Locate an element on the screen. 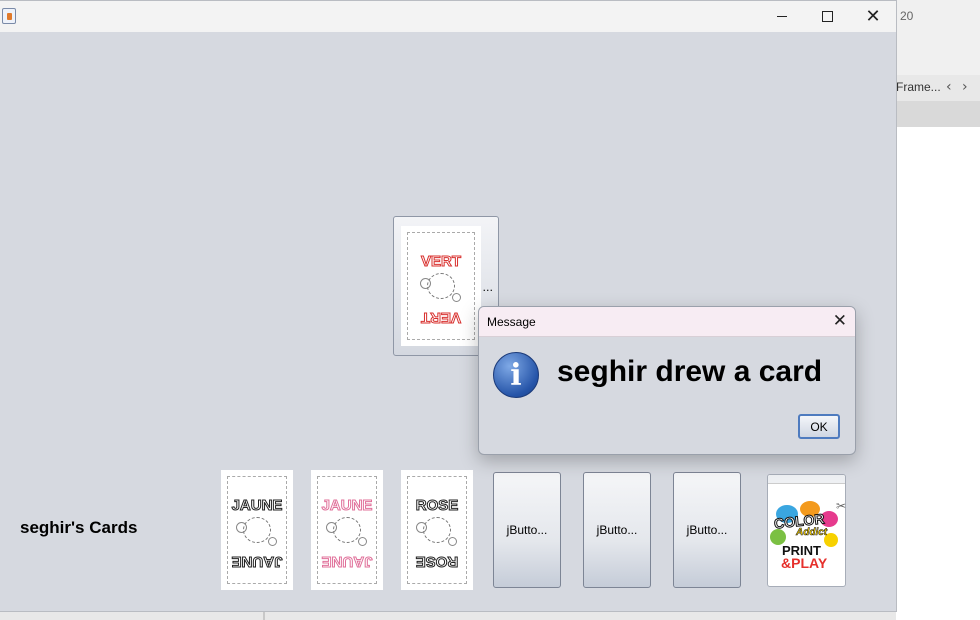 This screenshot has height=620, width=980. chevron-left-icon: ‹ is located at coordinates (949, 87).